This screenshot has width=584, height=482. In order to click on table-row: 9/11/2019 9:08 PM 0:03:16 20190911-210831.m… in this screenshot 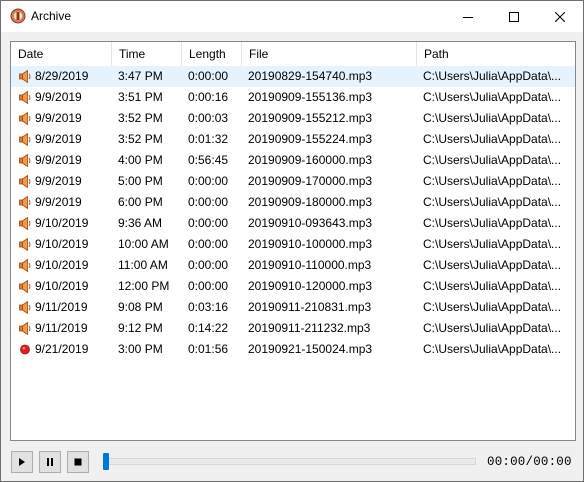, I will do `click(293, 307)`.